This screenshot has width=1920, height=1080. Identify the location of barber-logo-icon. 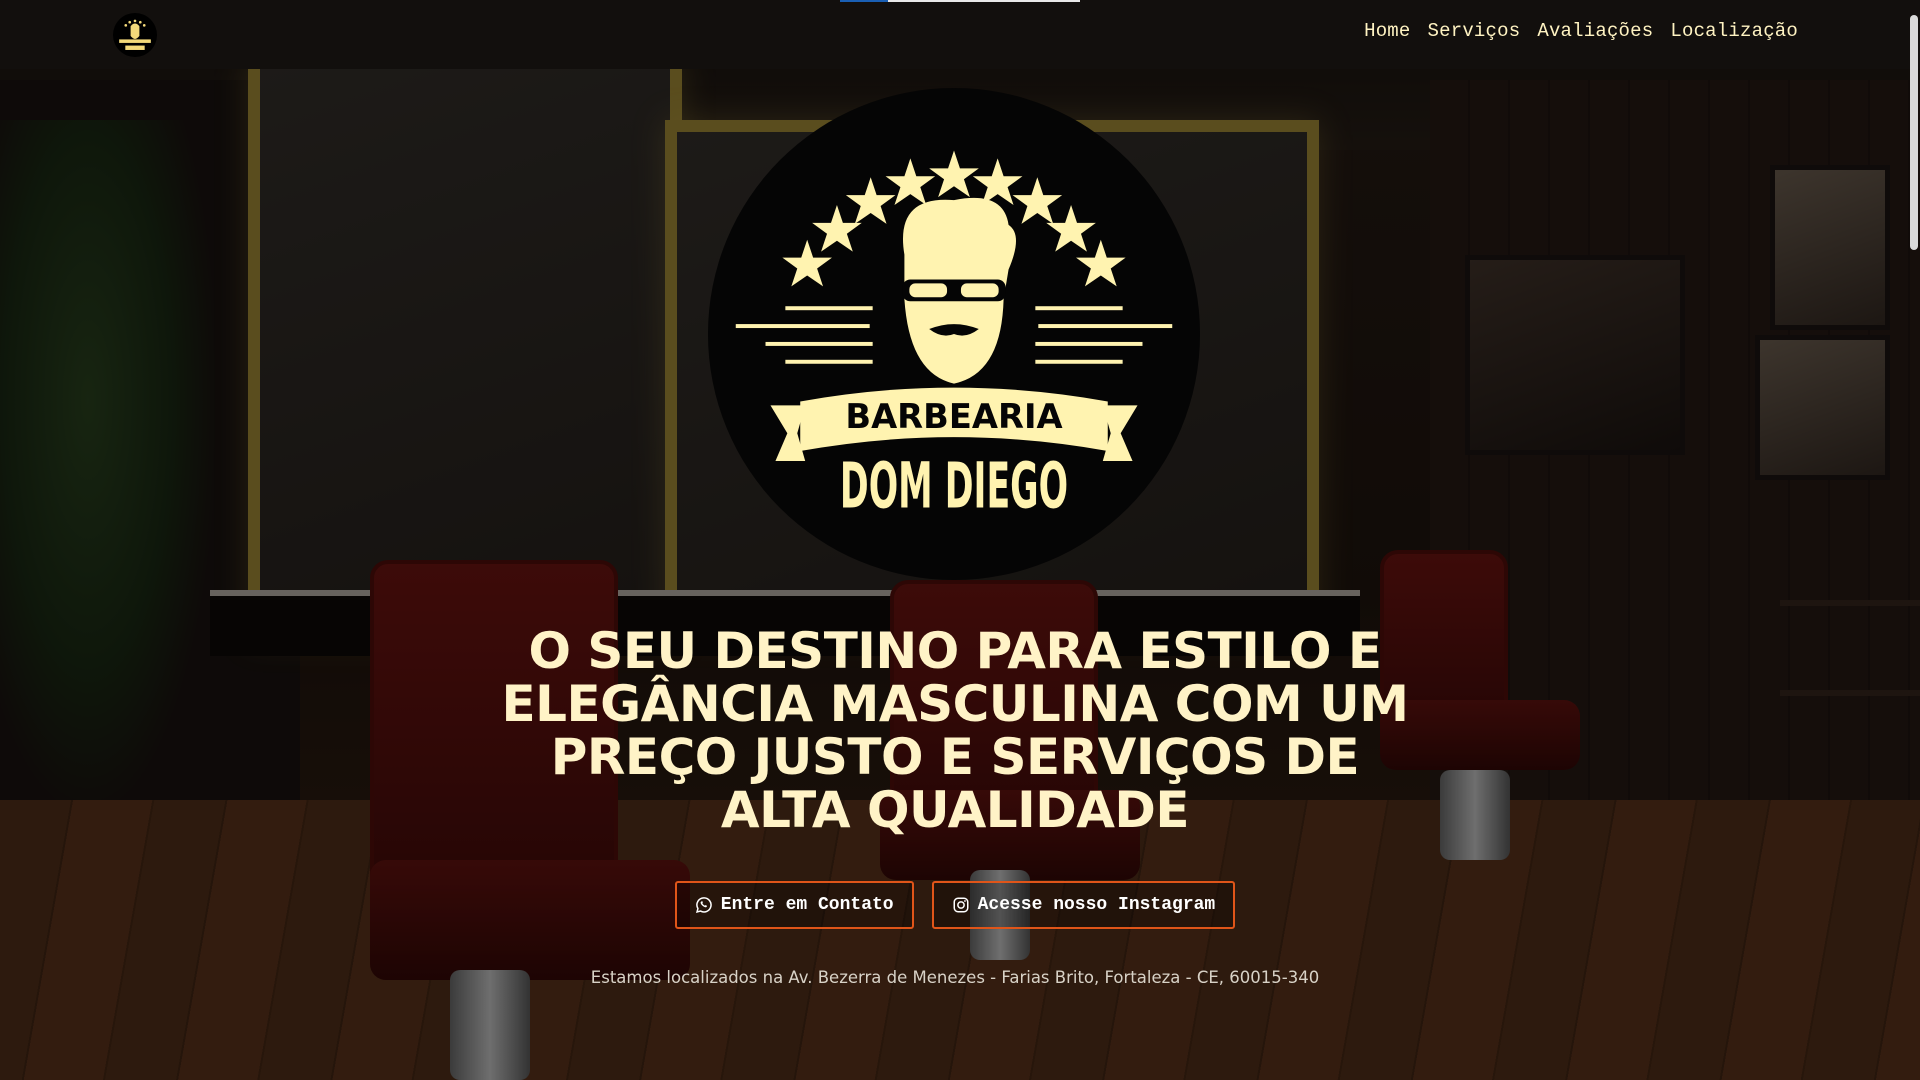
(135, 35).